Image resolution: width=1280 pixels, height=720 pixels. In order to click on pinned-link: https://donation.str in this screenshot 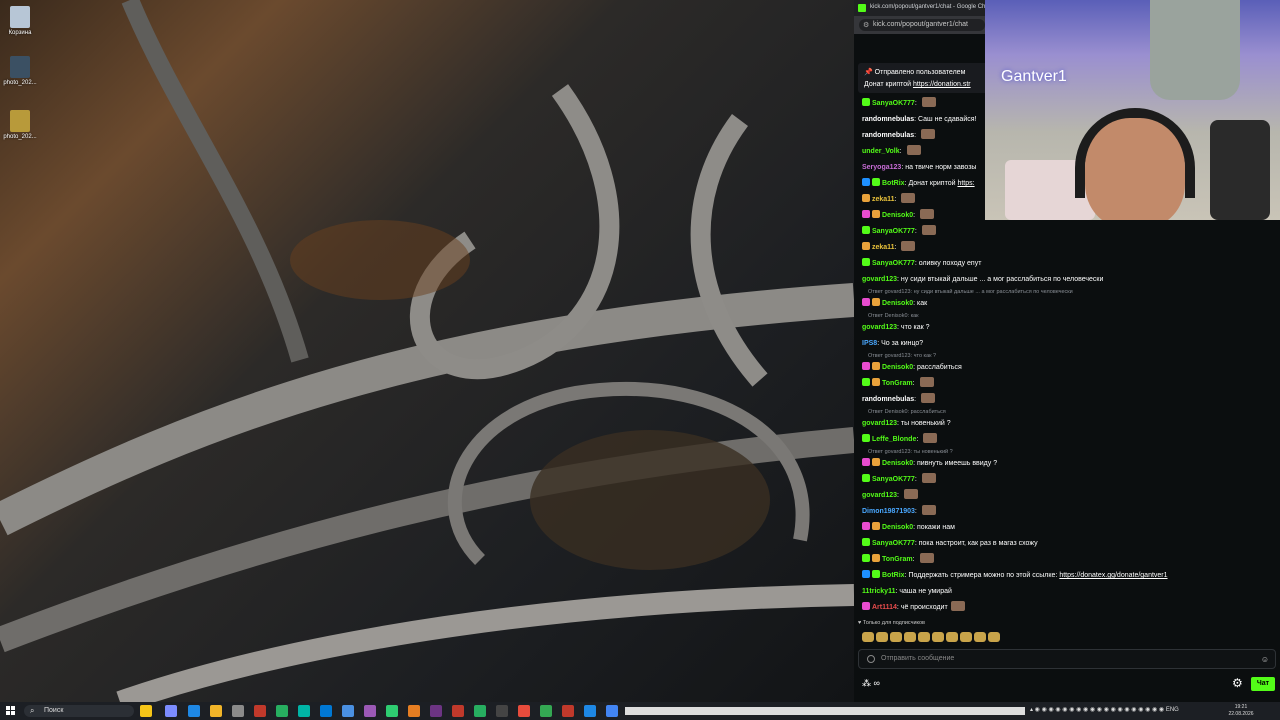, I will do `click(942, 84)`.